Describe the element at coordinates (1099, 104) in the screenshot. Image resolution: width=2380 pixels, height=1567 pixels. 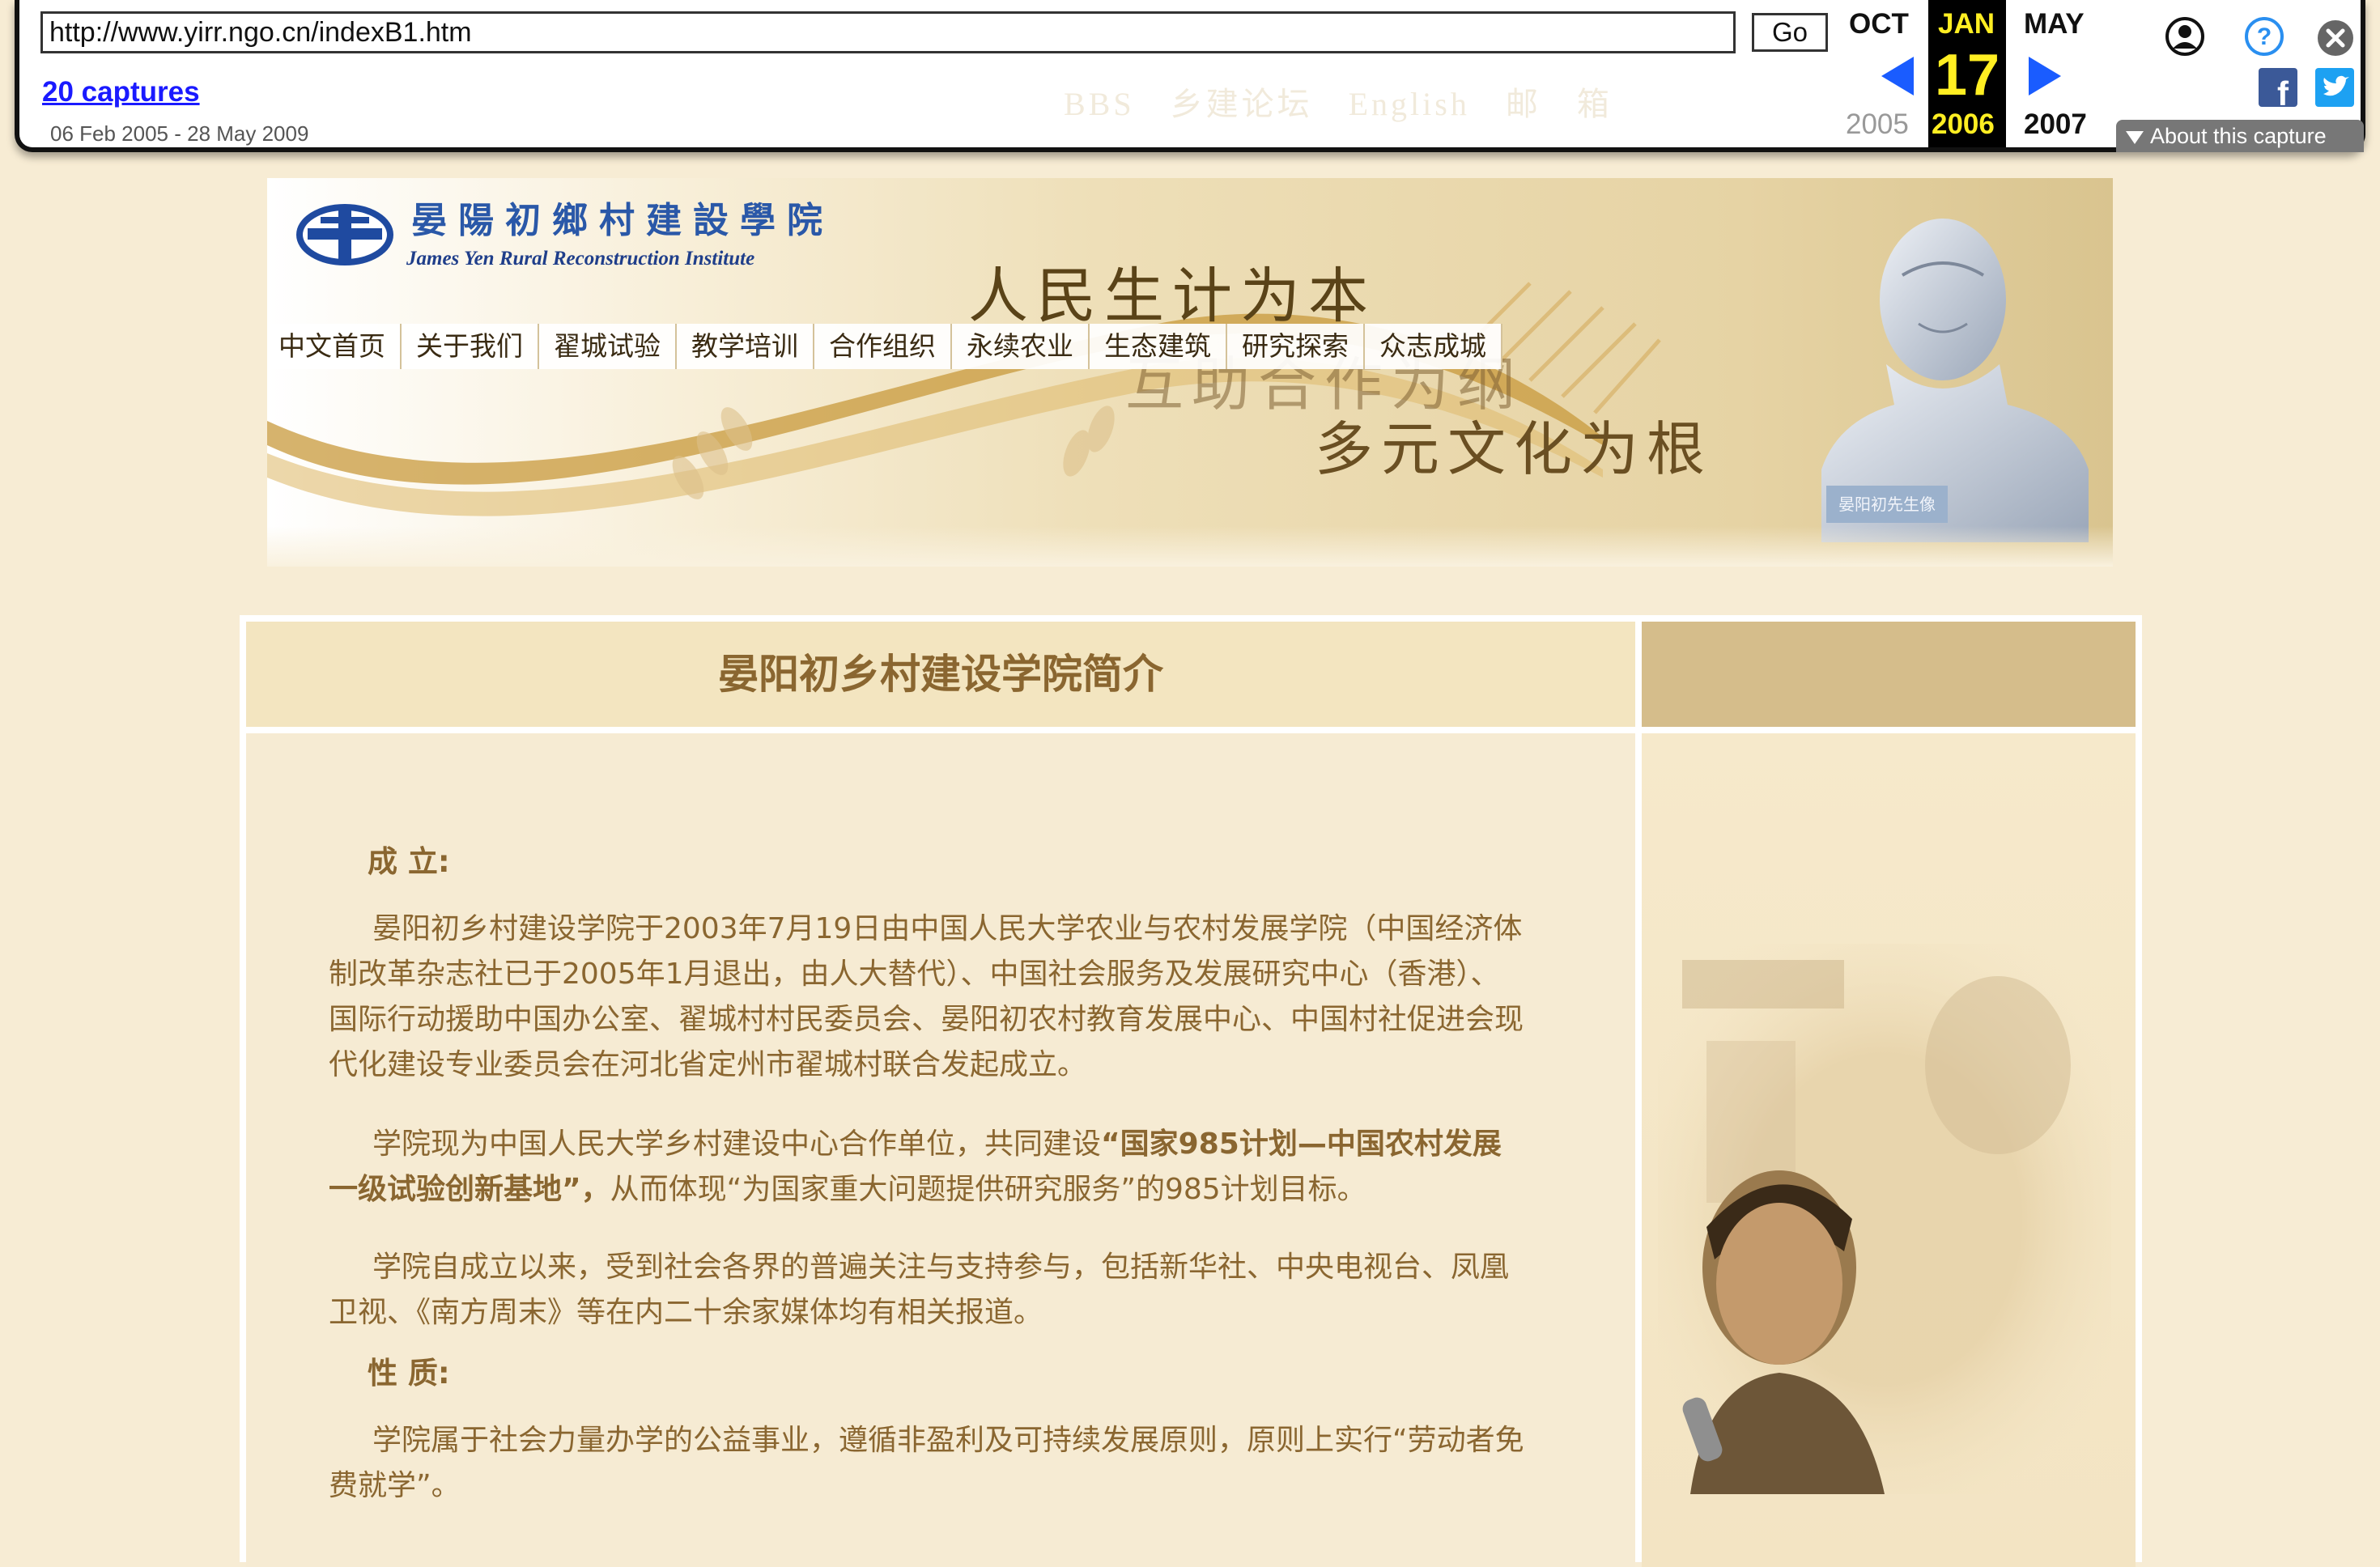
I see `ghost-link-bbs: BBS` at that location.